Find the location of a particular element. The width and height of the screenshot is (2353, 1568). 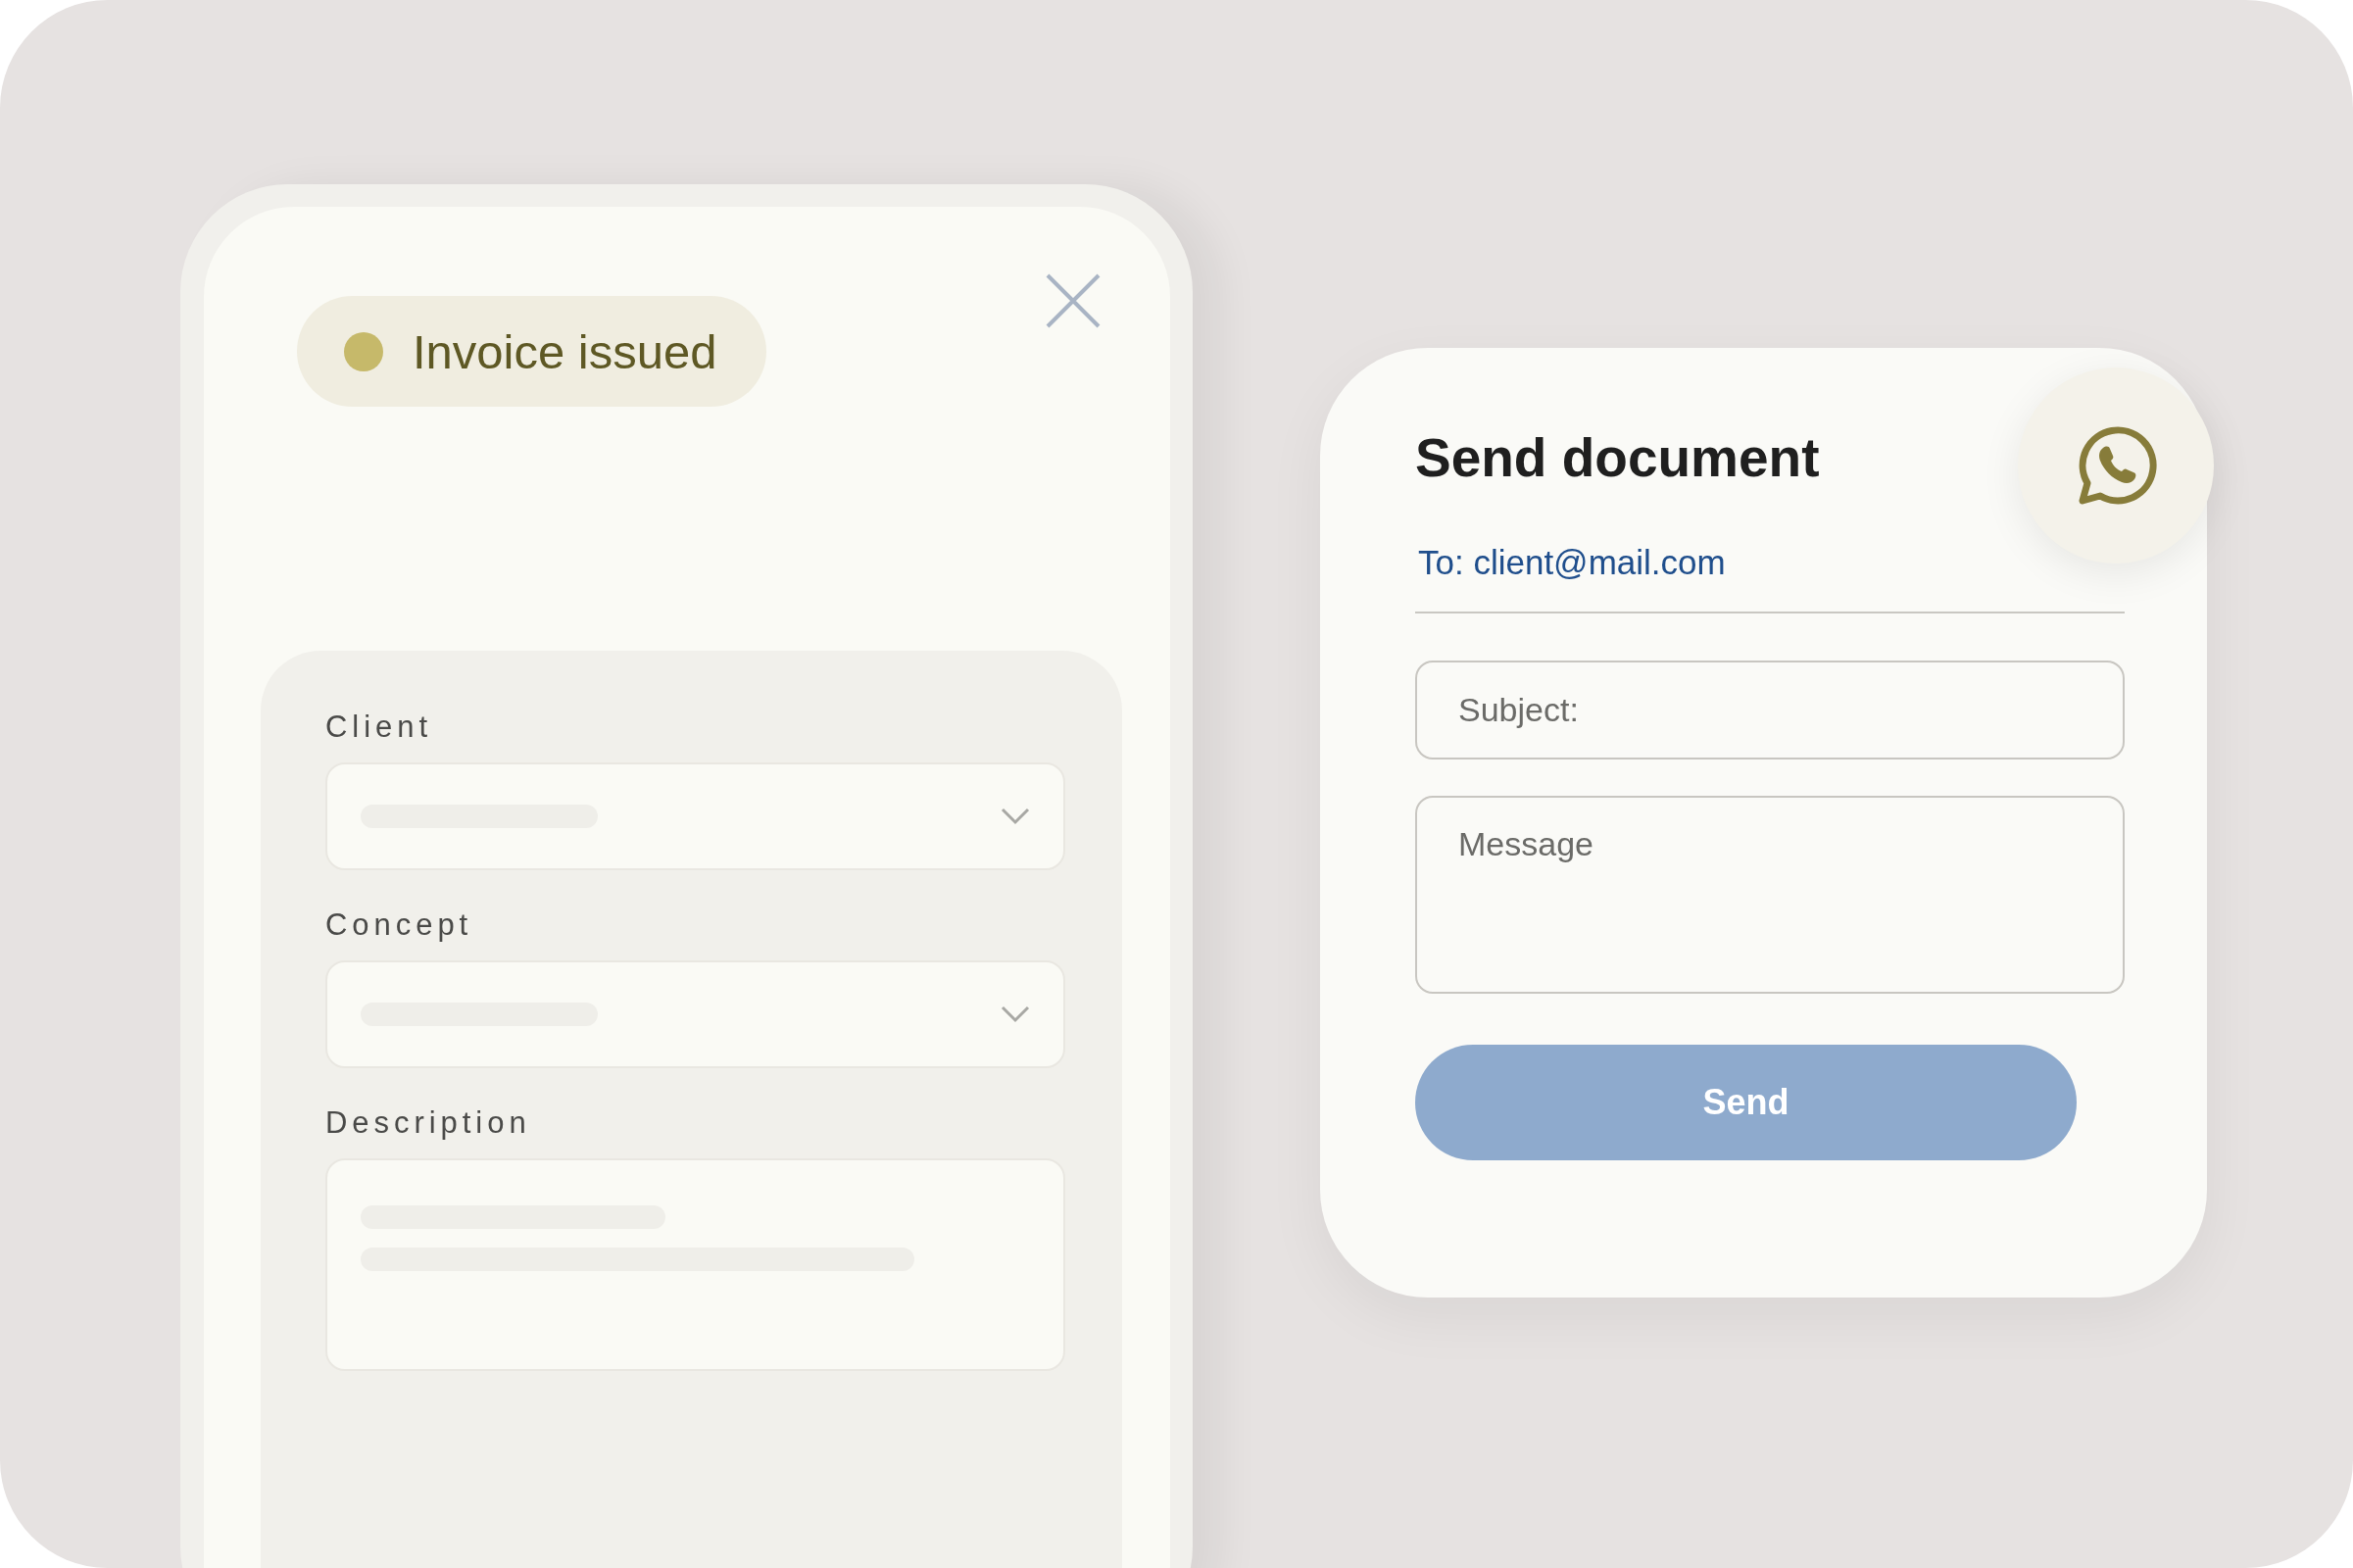

status-dot is located at coordinates (363, 351).